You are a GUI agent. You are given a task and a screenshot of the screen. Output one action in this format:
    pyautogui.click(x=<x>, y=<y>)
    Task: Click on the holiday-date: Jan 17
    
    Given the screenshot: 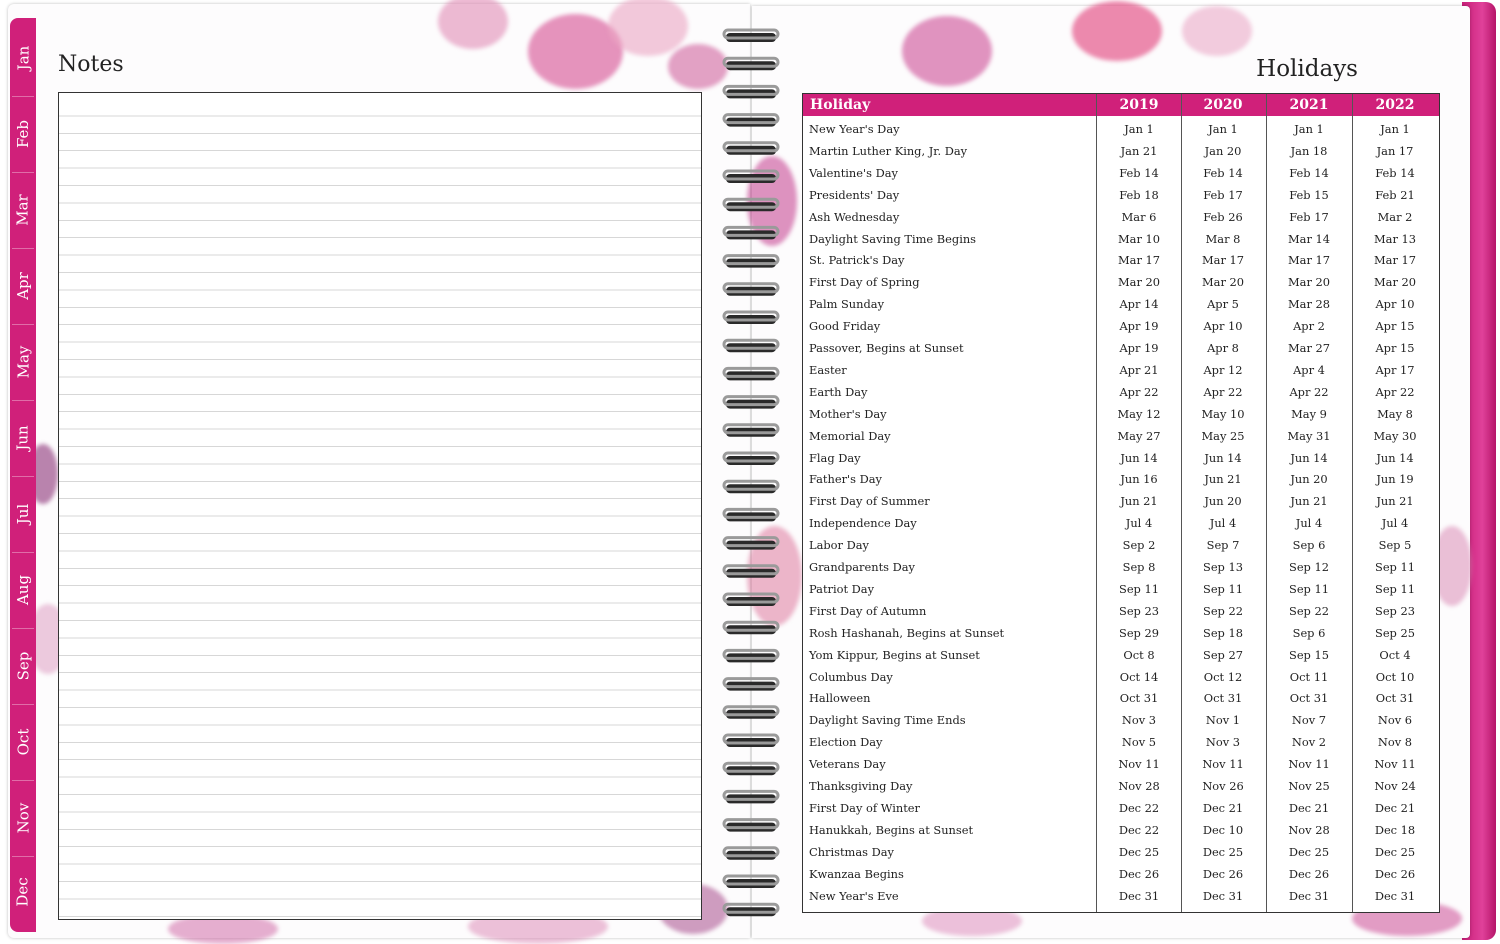 What is the action you would take?
    pyautogui.click(x=1395, y=150)
    